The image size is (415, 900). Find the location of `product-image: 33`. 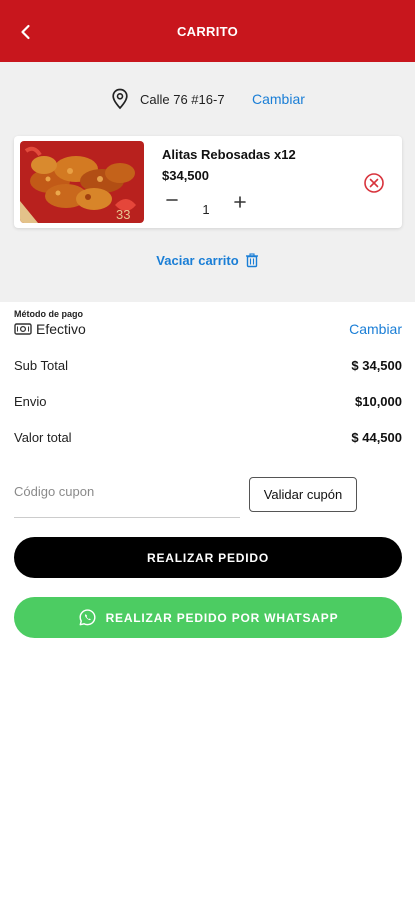

product-image: 33 is located at coordinates (82, 182).